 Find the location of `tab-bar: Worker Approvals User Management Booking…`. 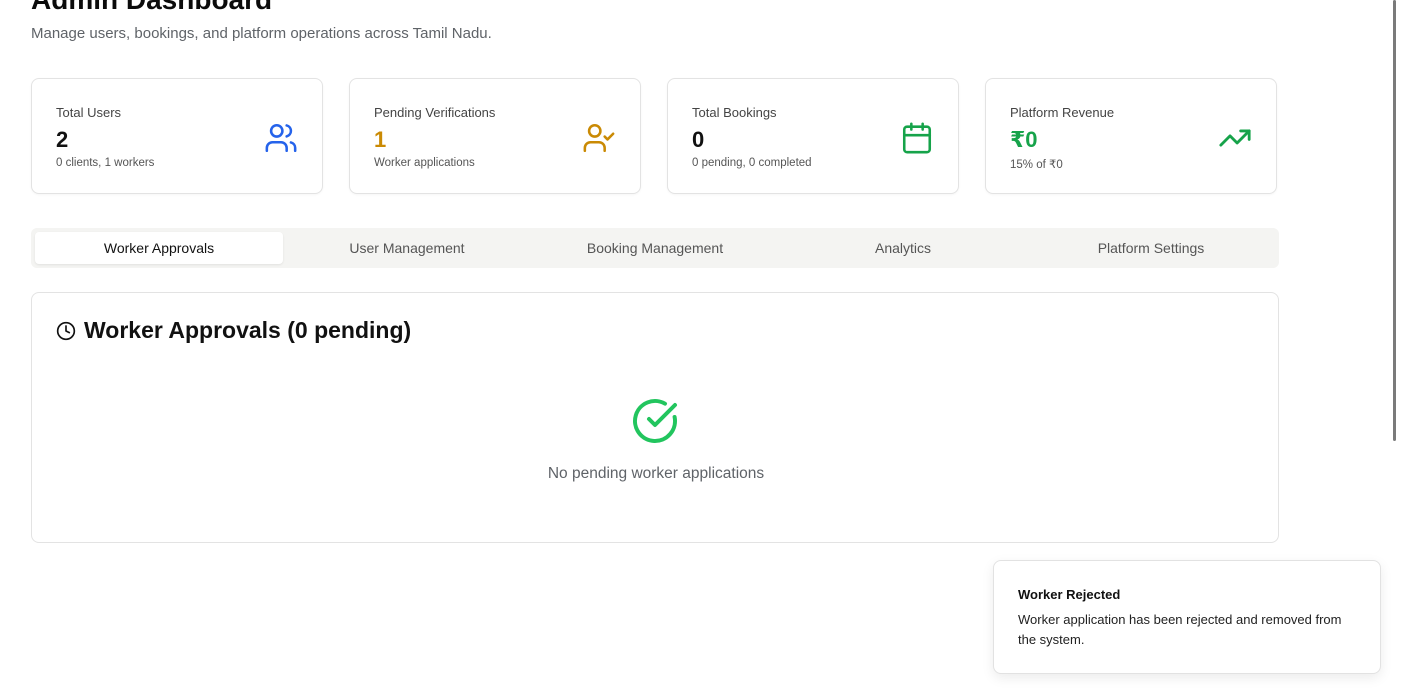

tab-bar: Worker Approvals User Management Booking… is located at coordinates (655, 248).